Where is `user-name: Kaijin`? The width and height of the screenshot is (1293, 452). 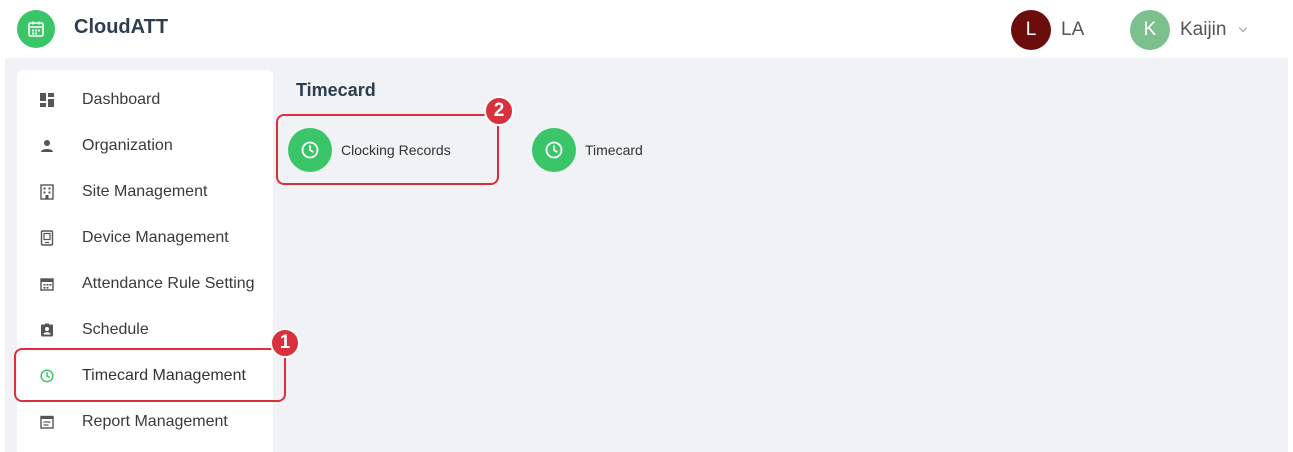
user-name: Kaijin is located at coordinates (1203, 29).